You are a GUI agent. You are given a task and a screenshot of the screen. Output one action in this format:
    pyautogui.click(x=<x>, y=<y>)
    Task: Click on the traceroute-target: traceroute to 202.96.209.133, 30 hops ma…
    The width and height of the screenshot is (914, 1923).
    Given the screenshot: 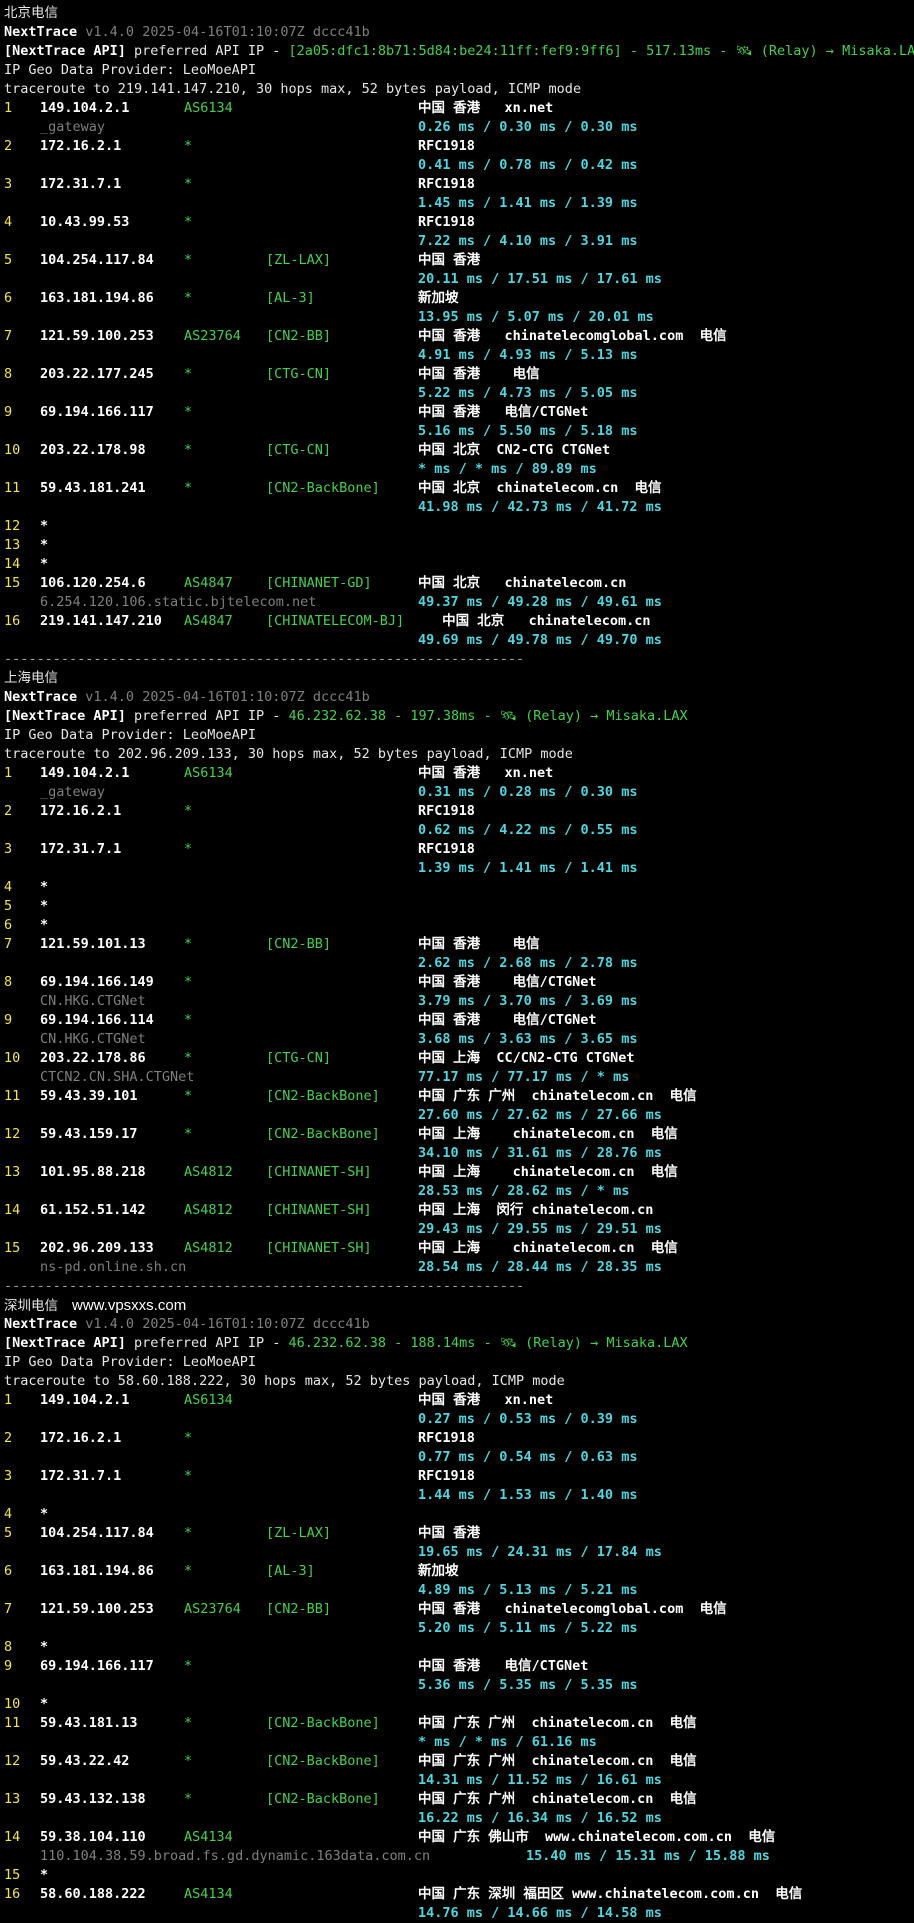 What is the action you would take?
    pyautogui.click(x=288, y=754)
    